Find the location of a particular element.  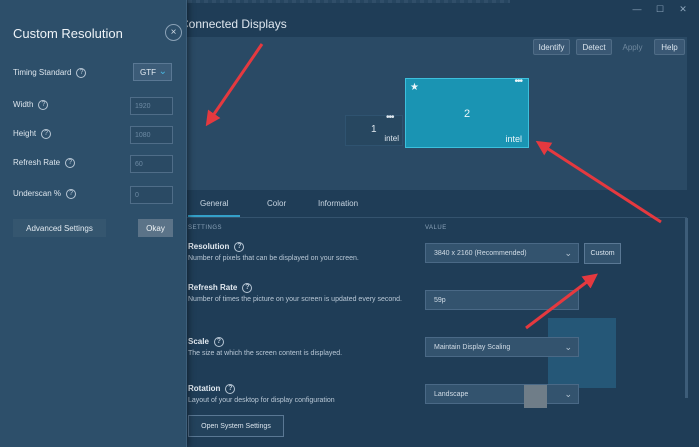

timing-standard-value: GTF is located at coordinates (148, 72).